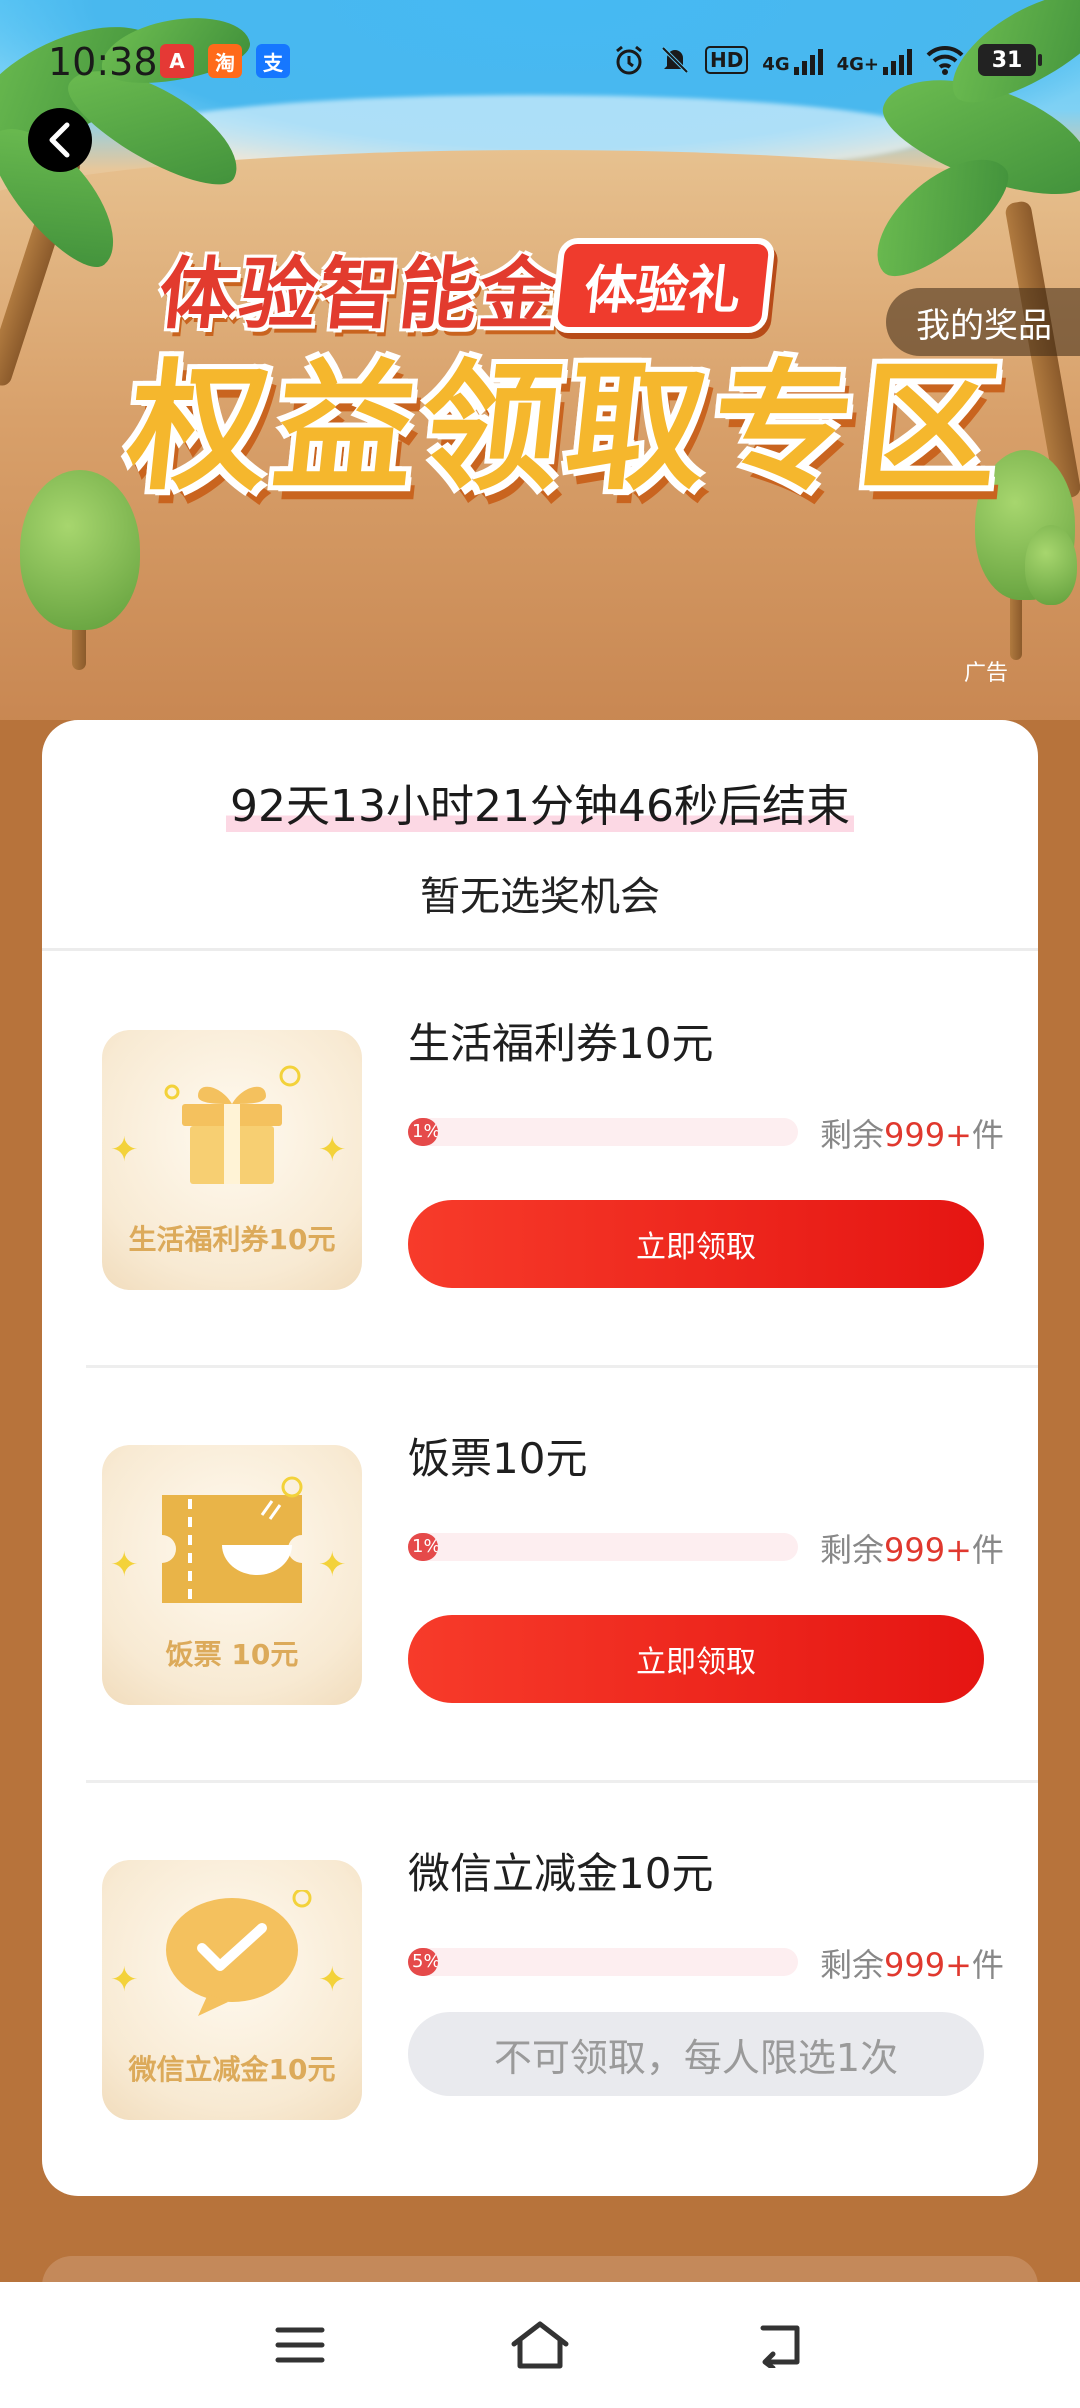 The image size is (1080, 2408). What do you see at coordinates (629, 60) in the screenshot?
I see `alarm-icon` at bounding box center [629, 60].